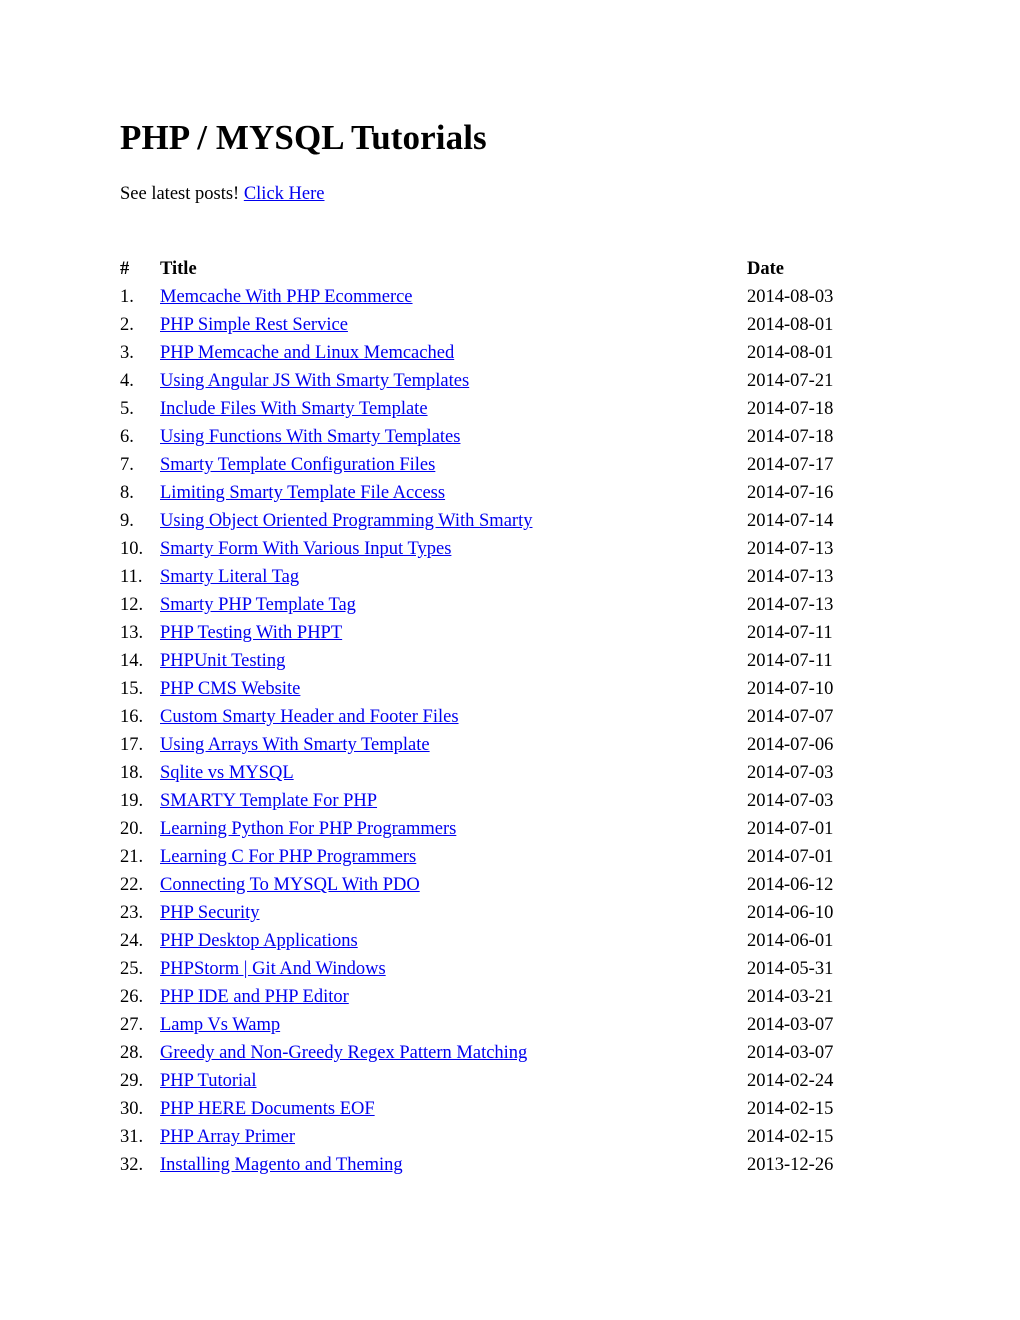 The image size is (1020, 1320). I want to click on tutorial-link: Using Functions With Smarty Templates, so click(310, 437).